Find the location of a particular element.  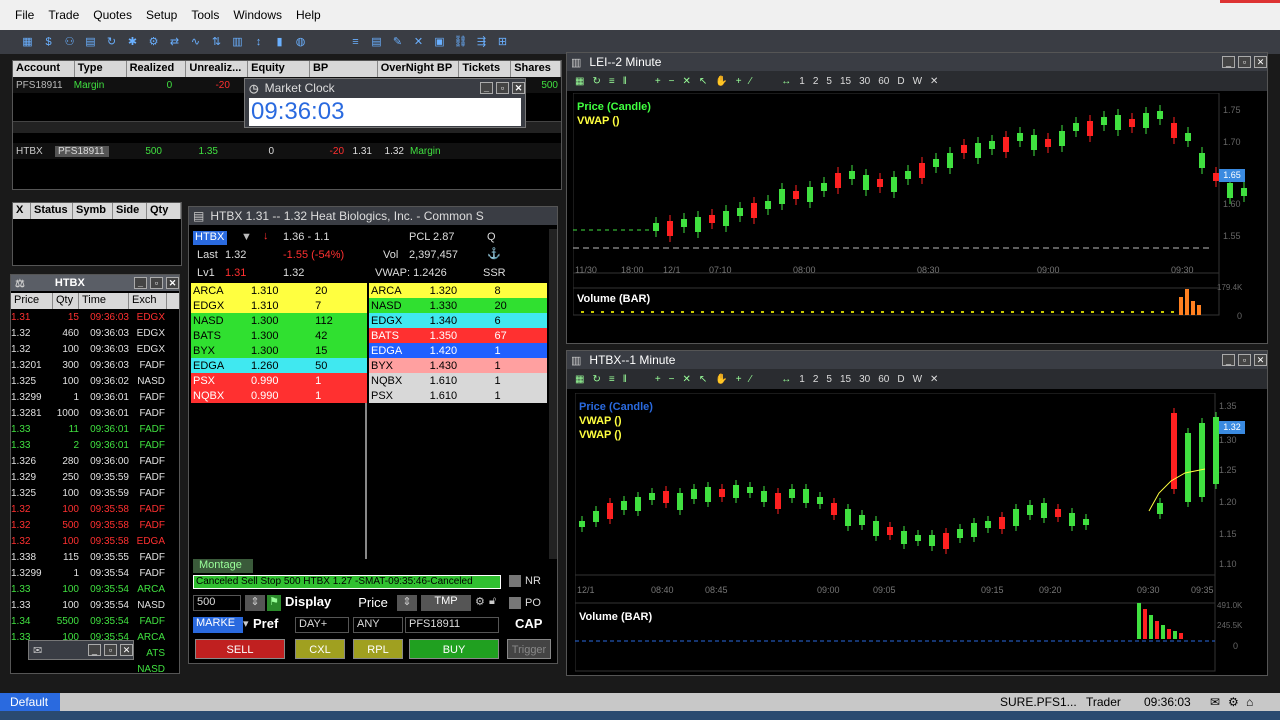

ts-col-qty: Qty is located at coordinates (66, 301).